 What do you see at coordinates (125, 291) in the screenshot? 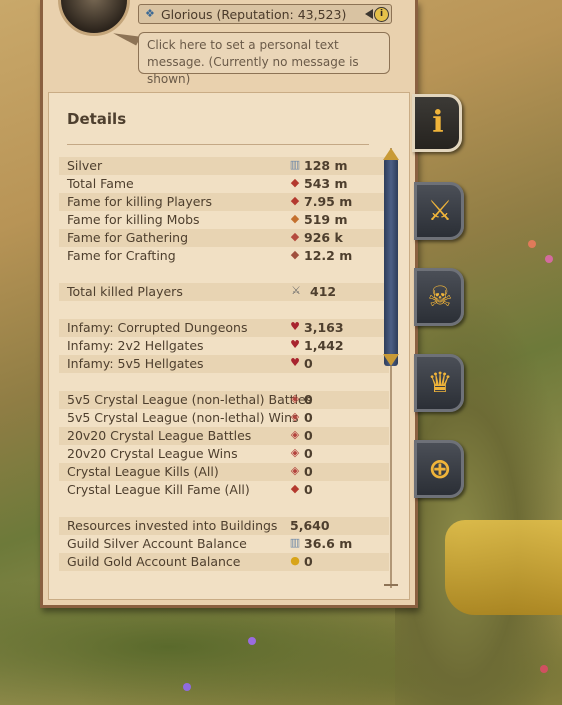
I see `stat-label: Total killed Players` at bounding box center [125, 291].